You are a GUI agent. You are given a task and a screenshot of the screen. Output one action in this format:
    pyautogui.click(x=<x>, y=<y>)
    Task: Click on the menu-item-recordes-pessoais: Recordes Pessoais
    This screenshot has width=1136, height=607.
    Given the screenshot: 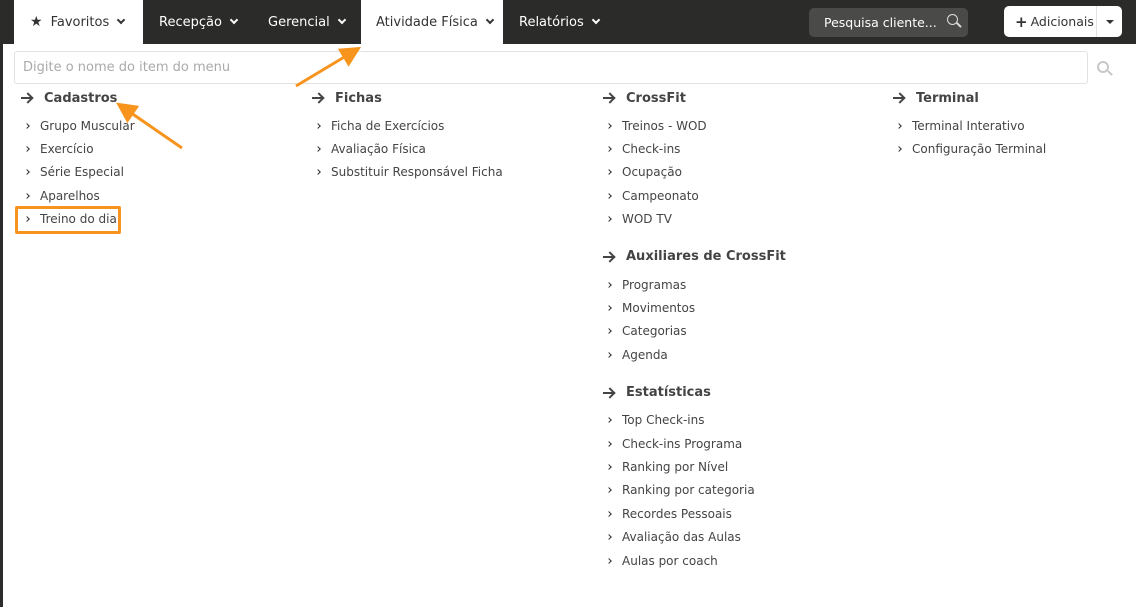 What is the action you would take?
    pyautogui.click(x=692, y=513)
    